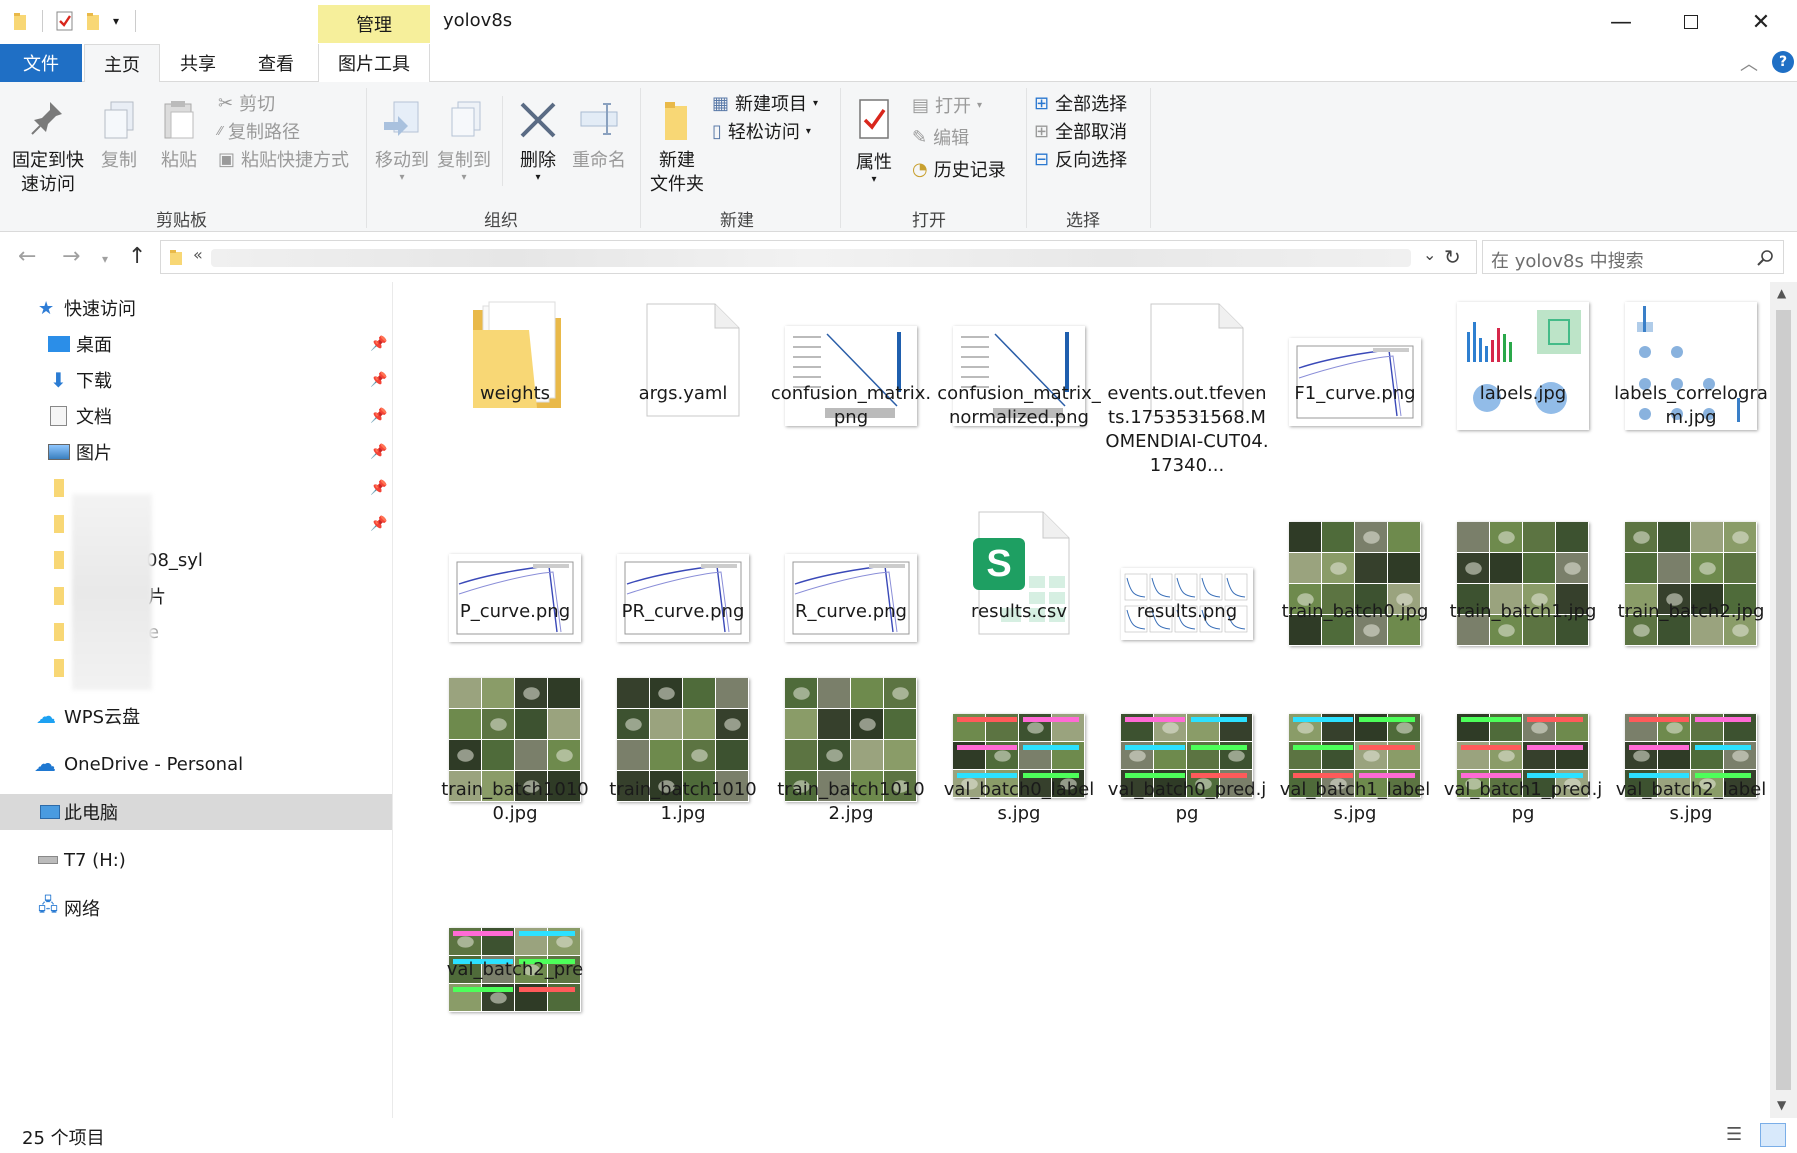 The height and width of the screenshot is (1153, 1797). Describe the element at coordinates (1355, 754) in the screenshot. I see `file-item: val_batch1_labels.jpg` at that location.